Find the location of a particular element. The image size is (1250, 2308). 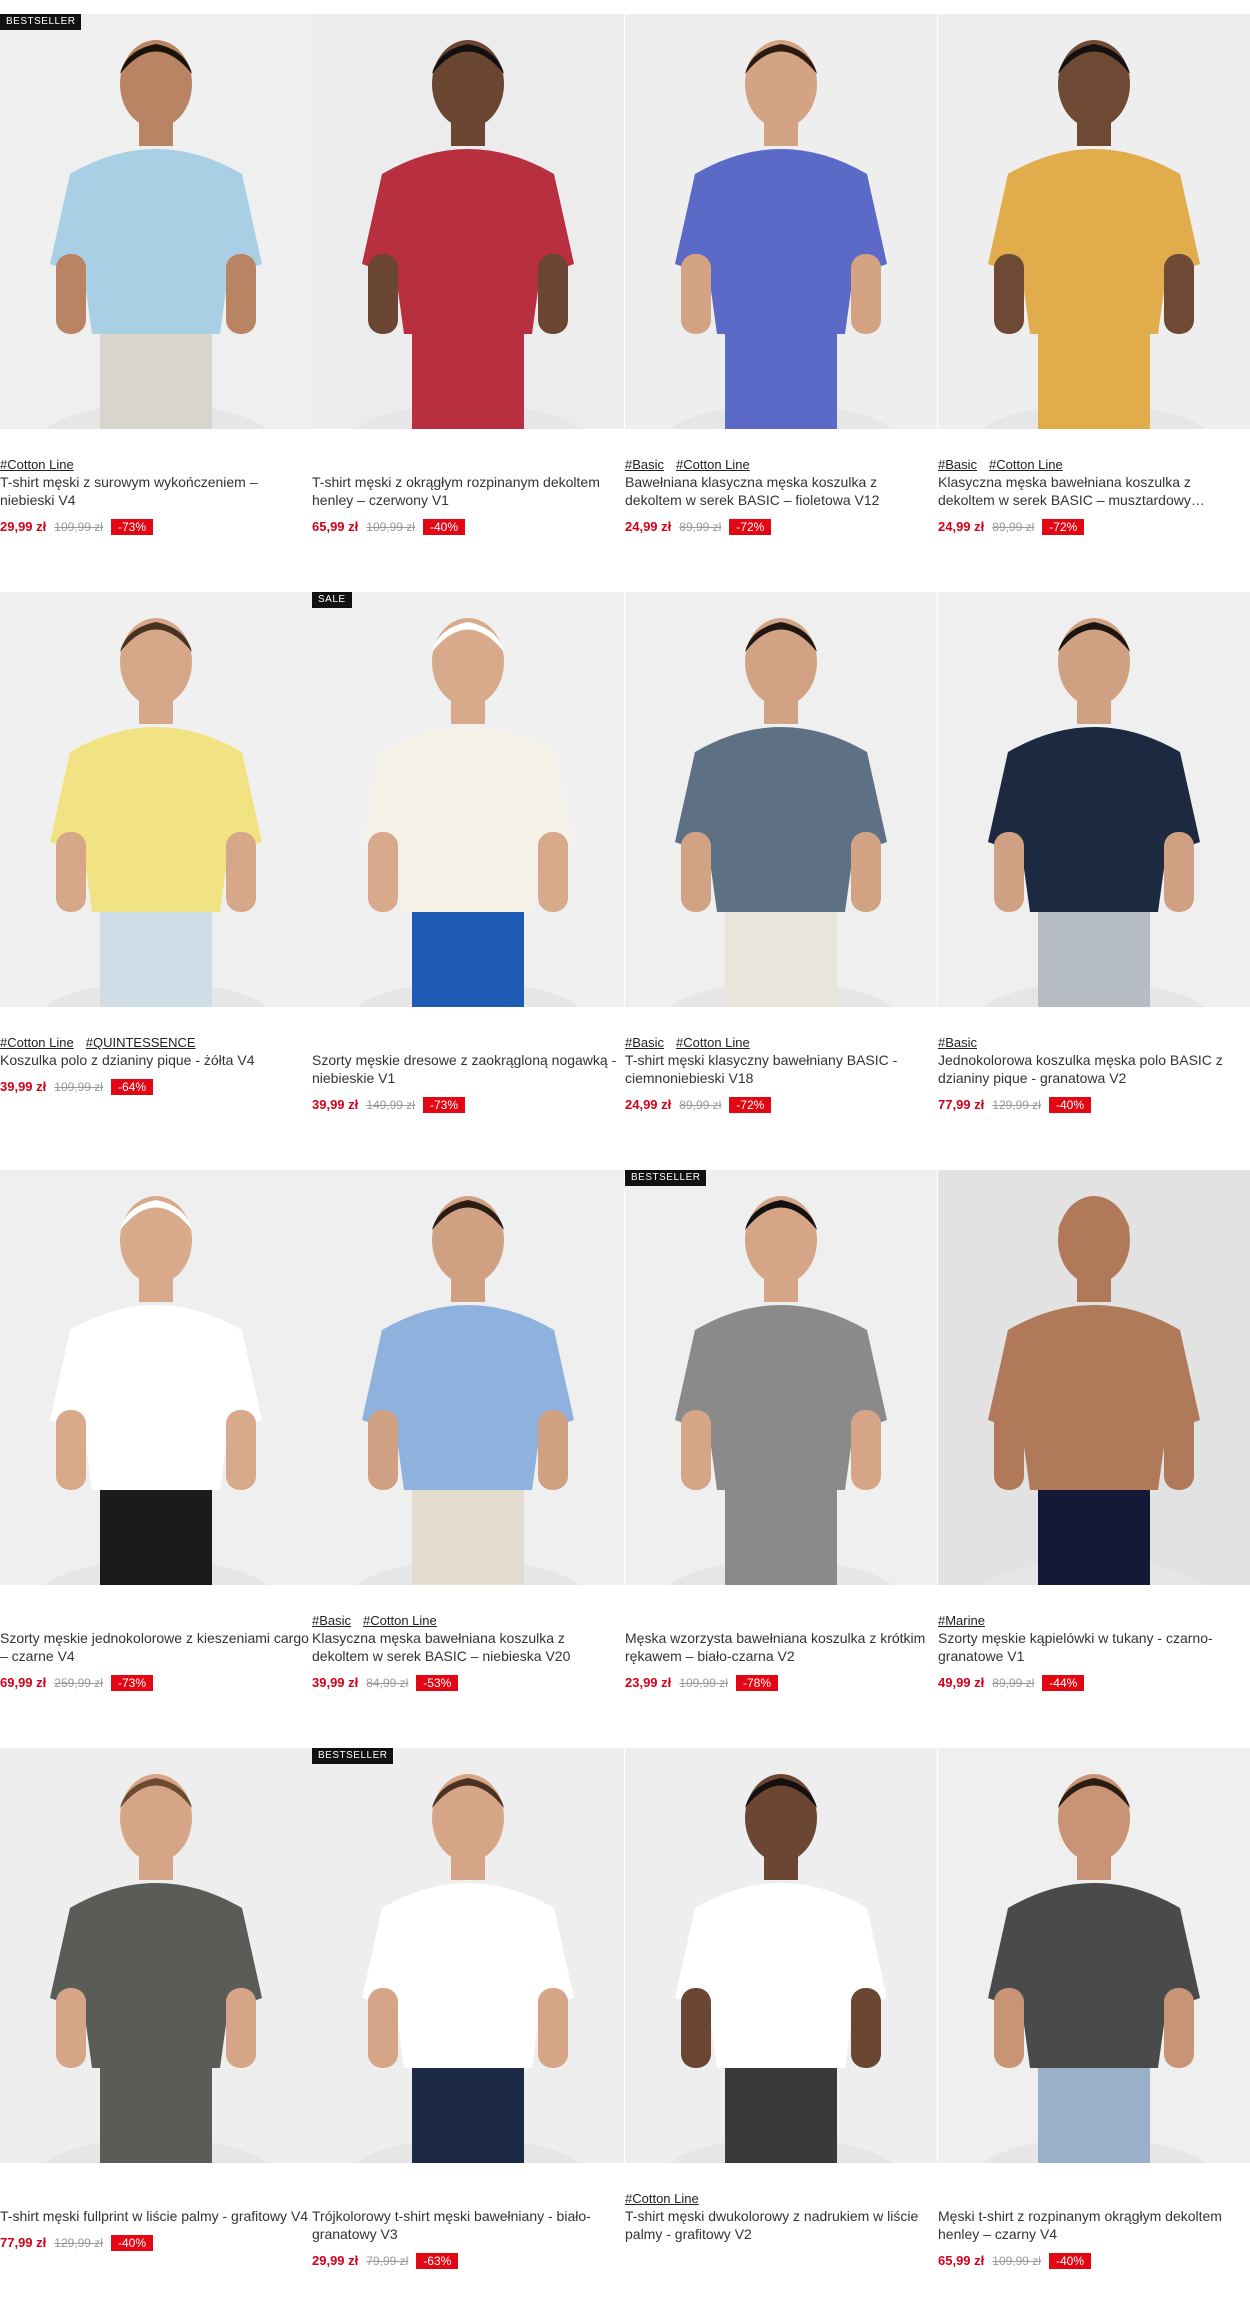

discount-badge: -64% is located at coordinates (131, 1087).